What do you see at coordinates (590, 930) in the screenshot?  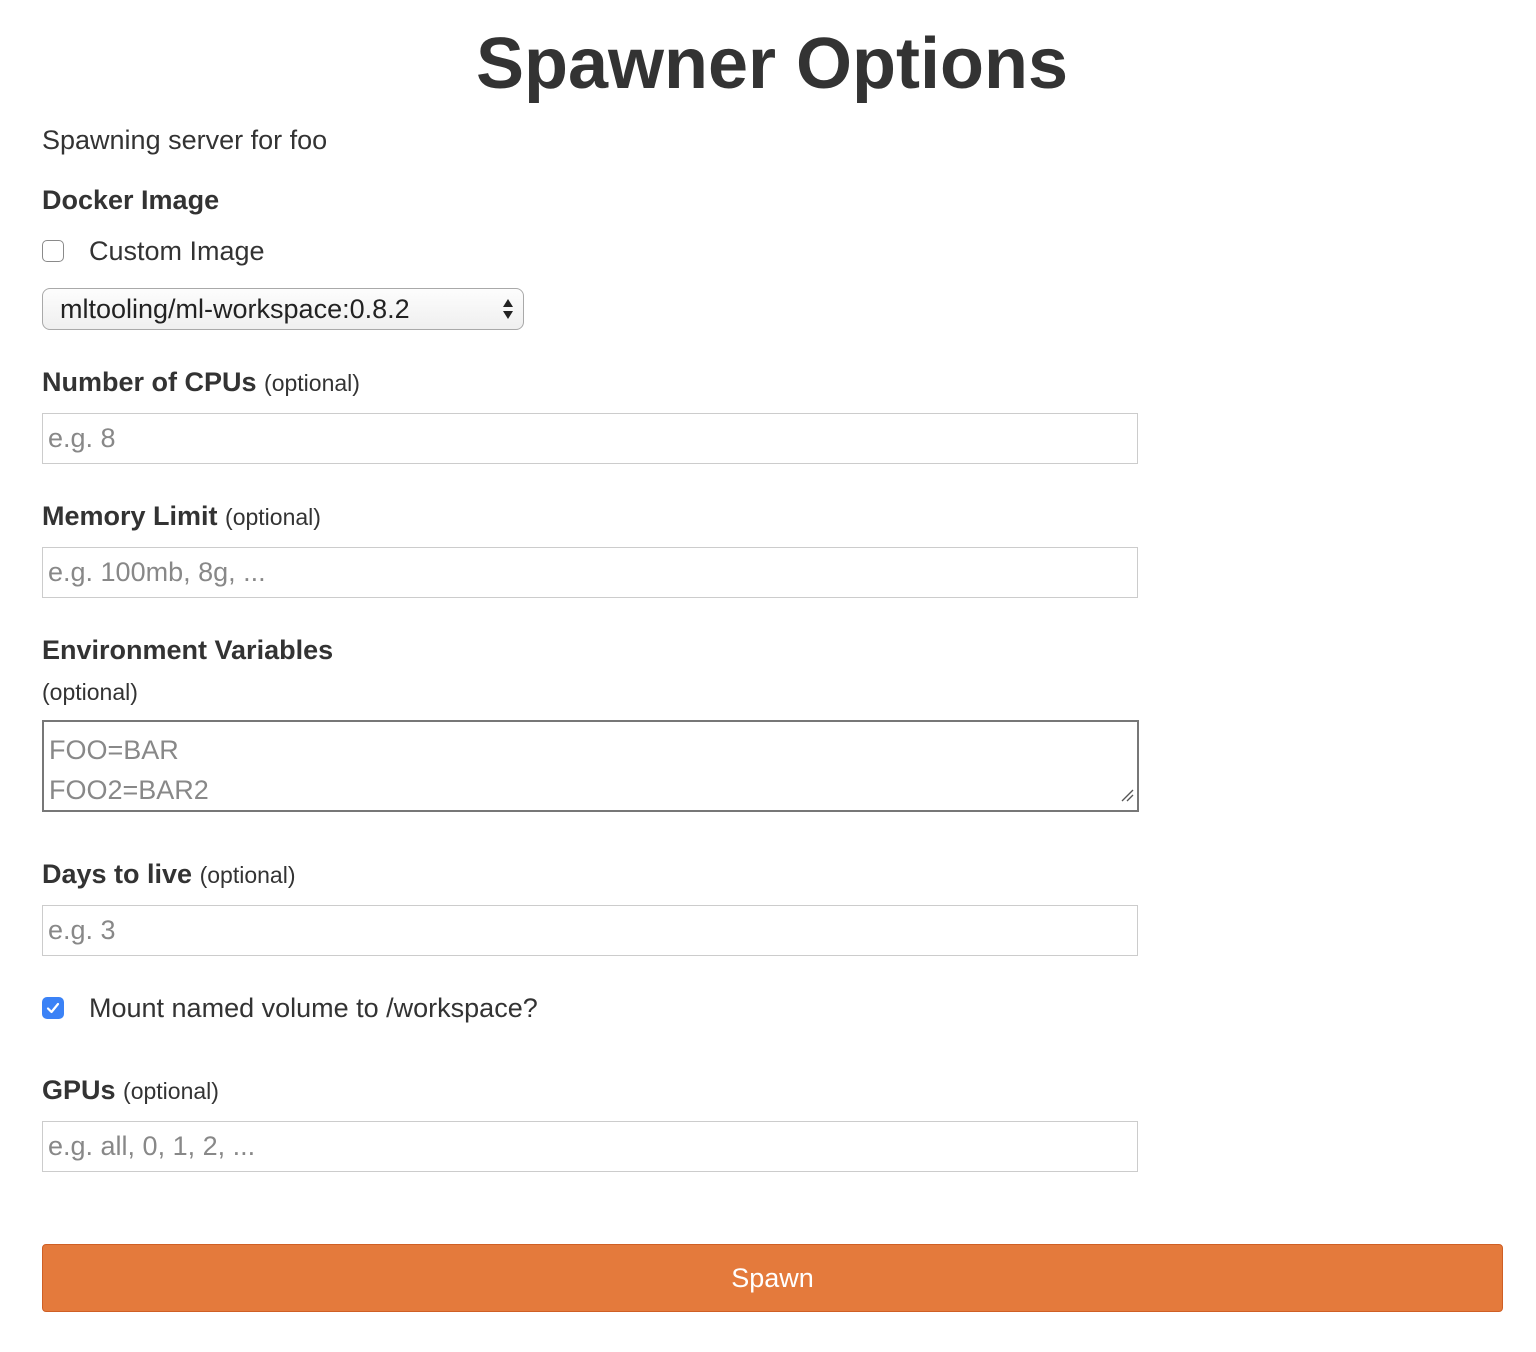 I see `days-to-live-input: e.g. 3` at bounding box center [590, 930].